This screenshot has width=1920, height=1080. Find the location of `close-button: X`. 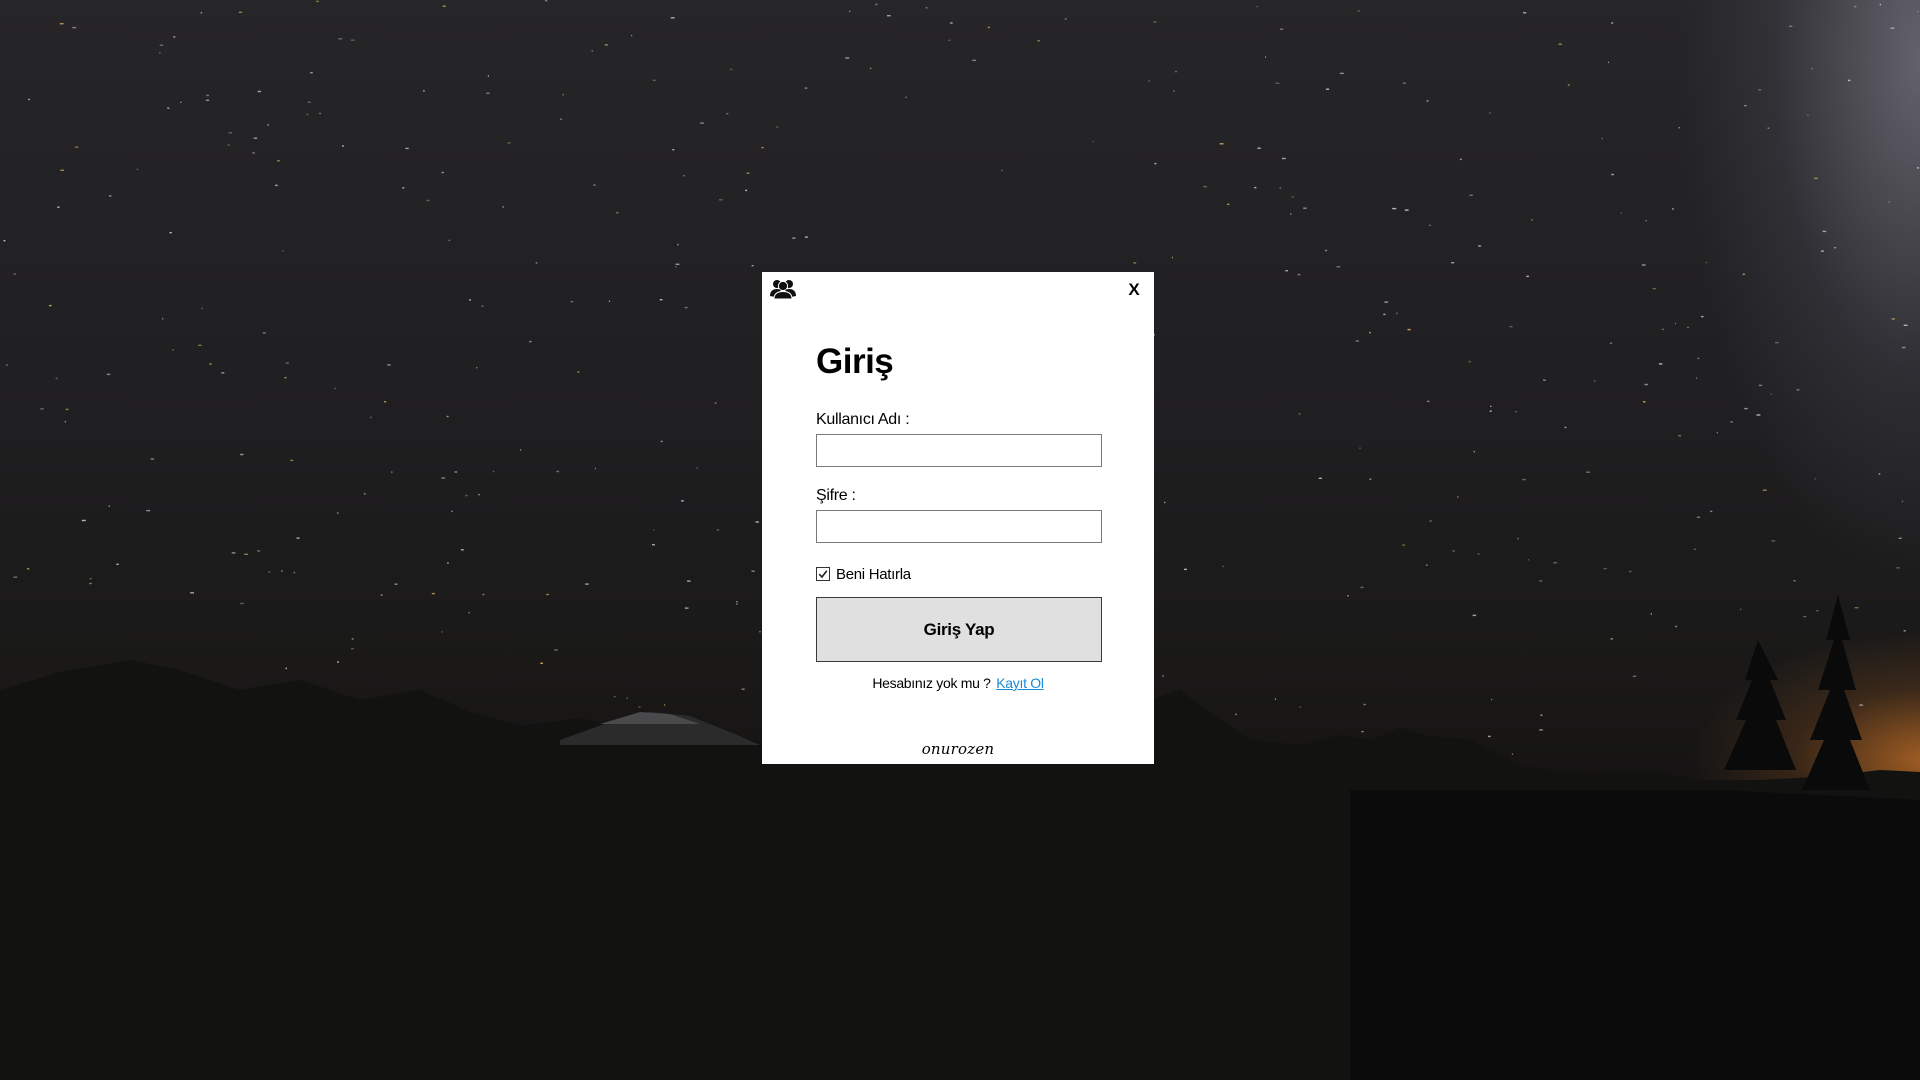

close-button: X is located at coordinates (1134, 290).